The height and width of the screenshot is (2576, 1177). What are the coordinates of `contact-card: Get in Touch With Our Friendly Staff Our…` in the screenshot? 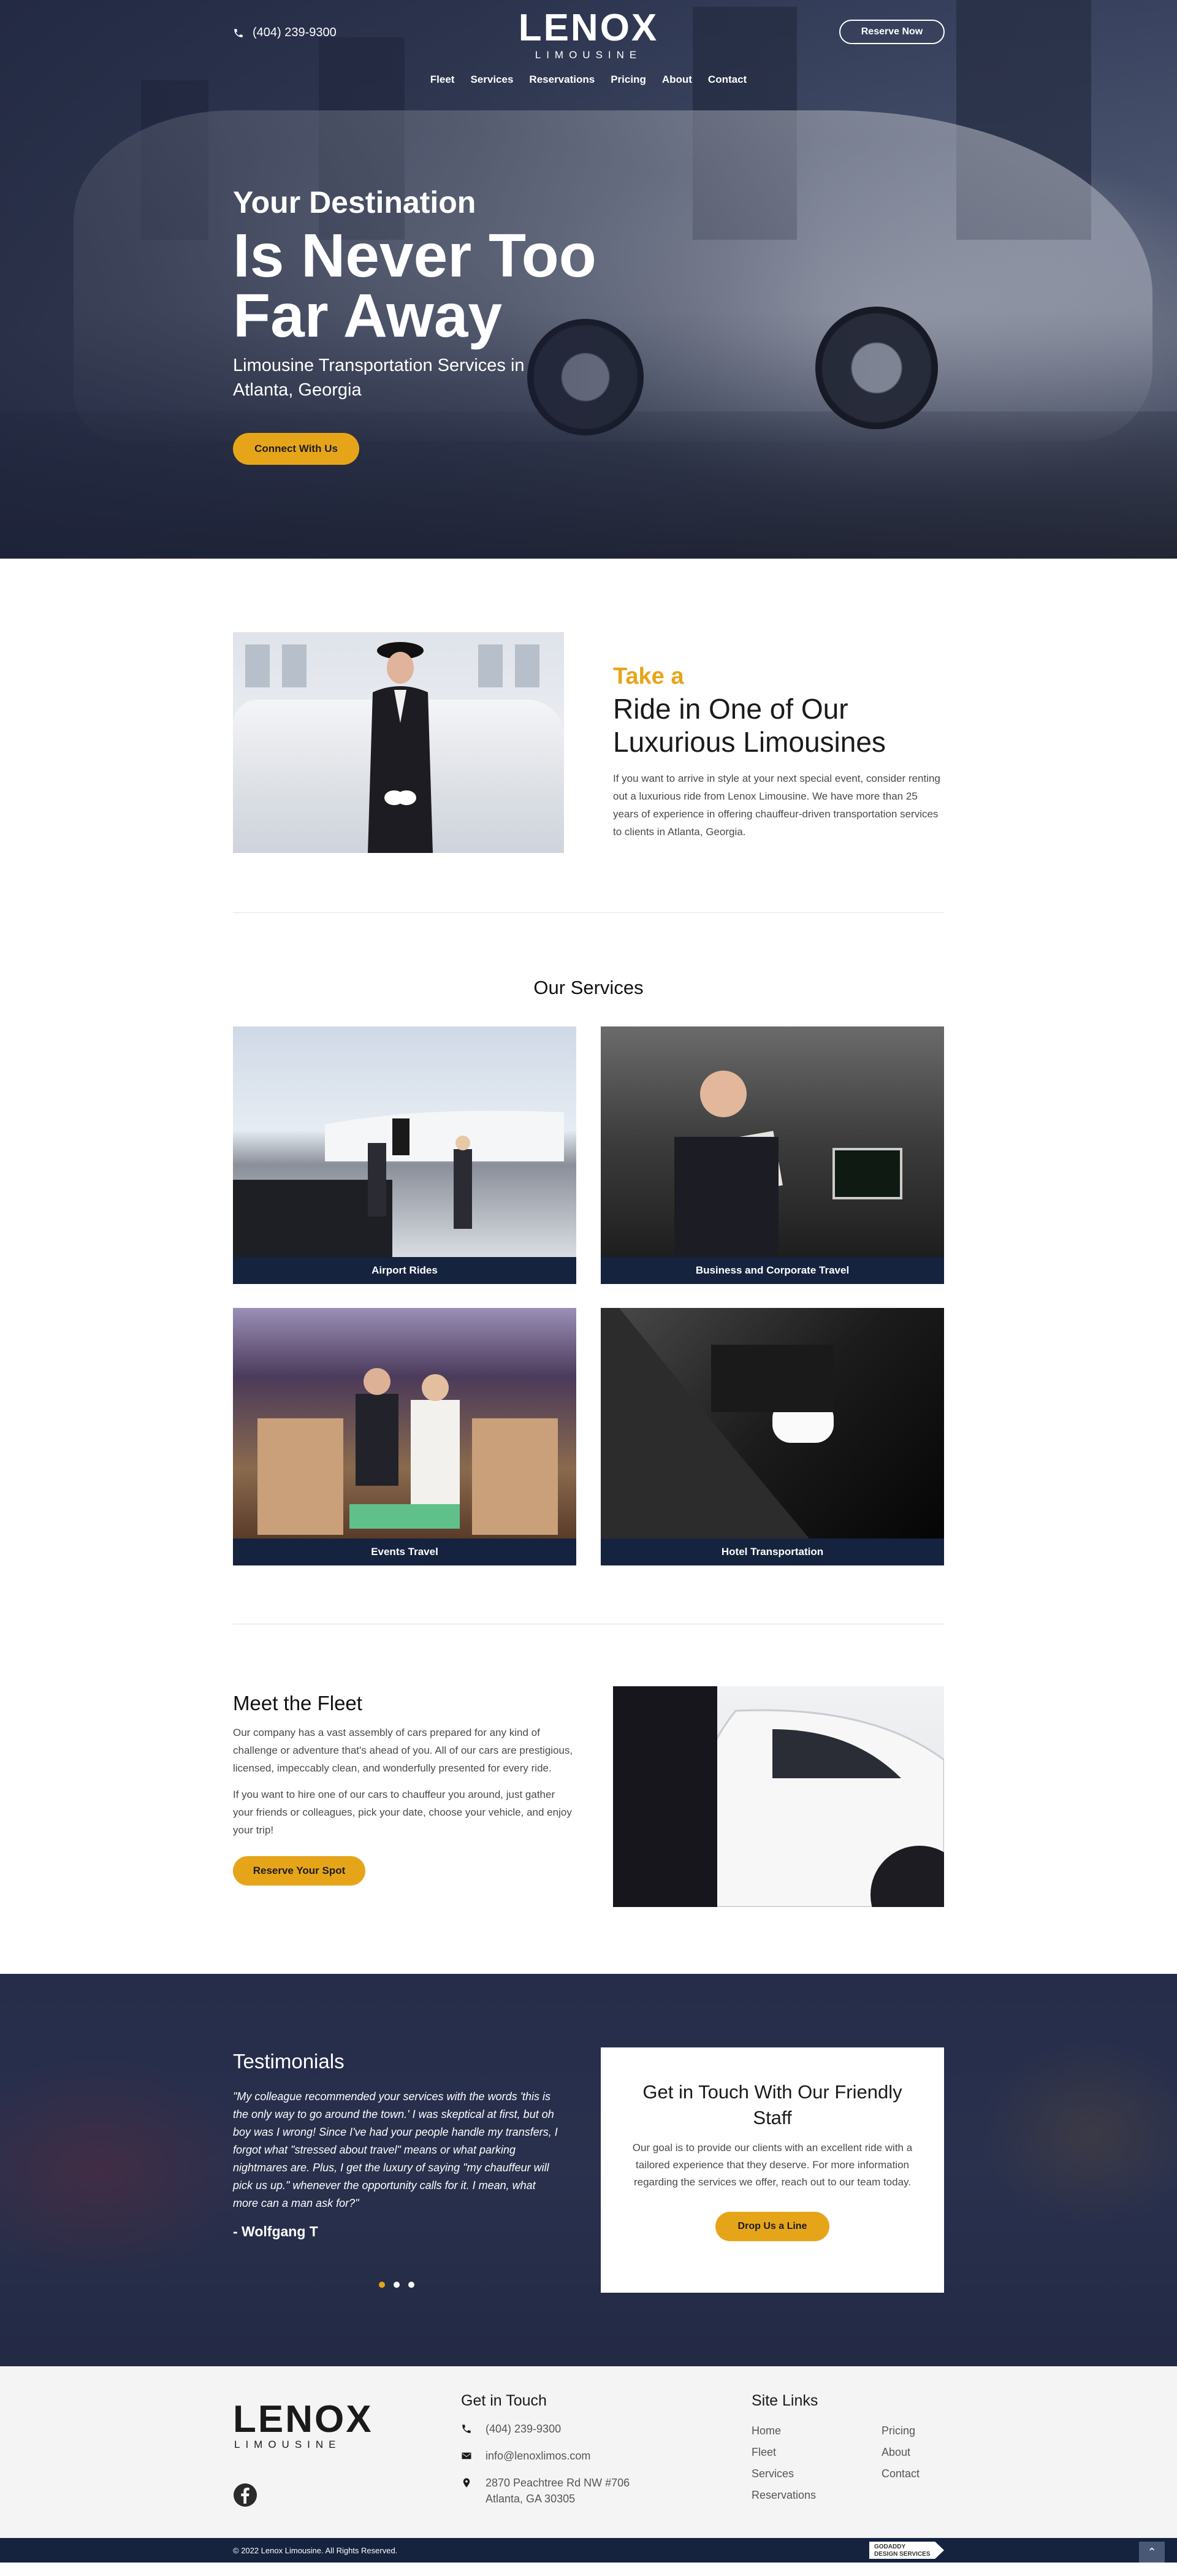 It's located at (772, 2170).